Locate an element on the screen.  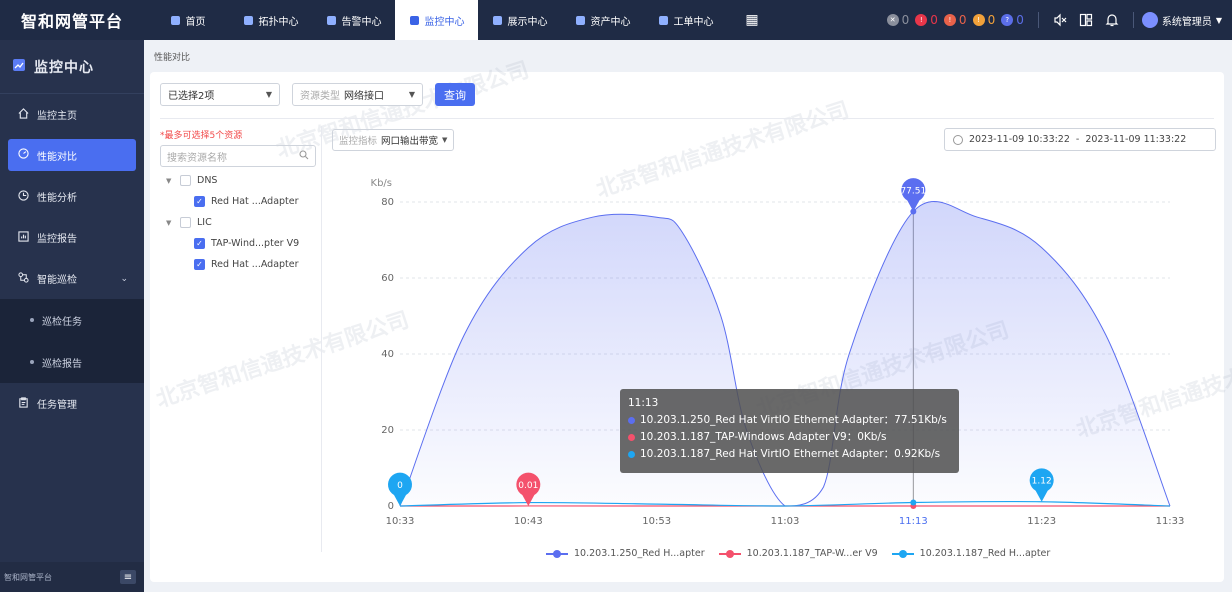
selected-resources-select: 已选择2项 ▼ is located at coordinates (220, 94).